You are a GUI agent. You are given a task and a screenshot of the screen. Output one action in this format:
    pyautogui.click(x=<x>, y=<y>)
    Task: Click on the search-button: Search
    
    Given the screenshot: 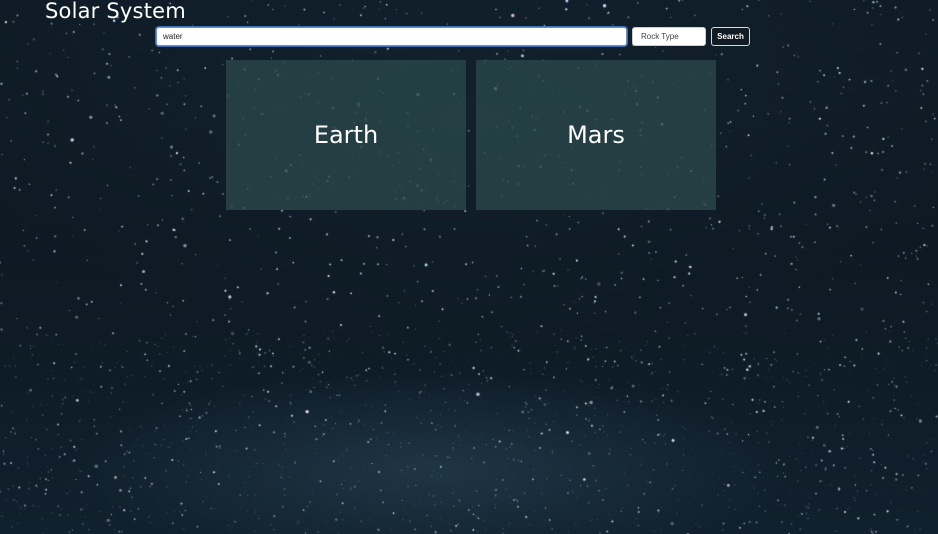 What is the action you would take?
    pyautogui.click(x=730, y=36)
    